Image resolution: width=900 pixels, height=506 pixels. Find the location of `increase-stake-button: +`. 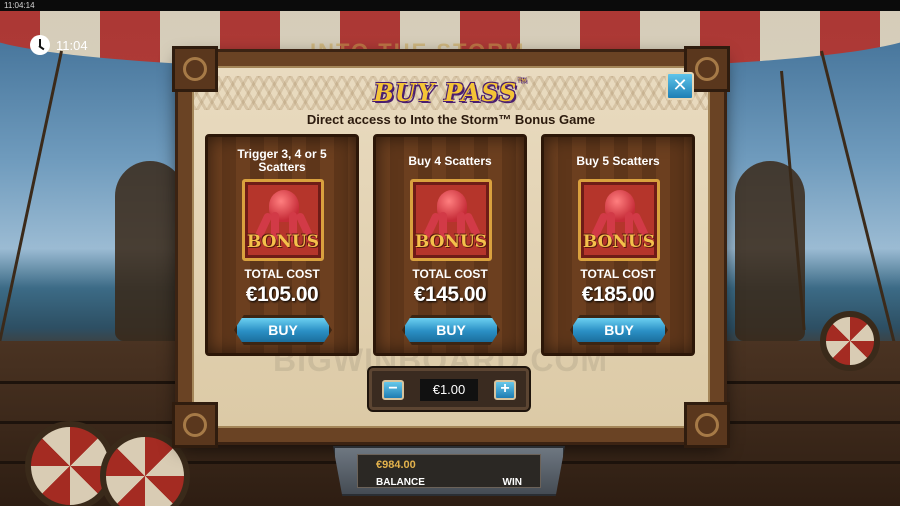

increase-stake-button: + is located at coordinates (505, 390).